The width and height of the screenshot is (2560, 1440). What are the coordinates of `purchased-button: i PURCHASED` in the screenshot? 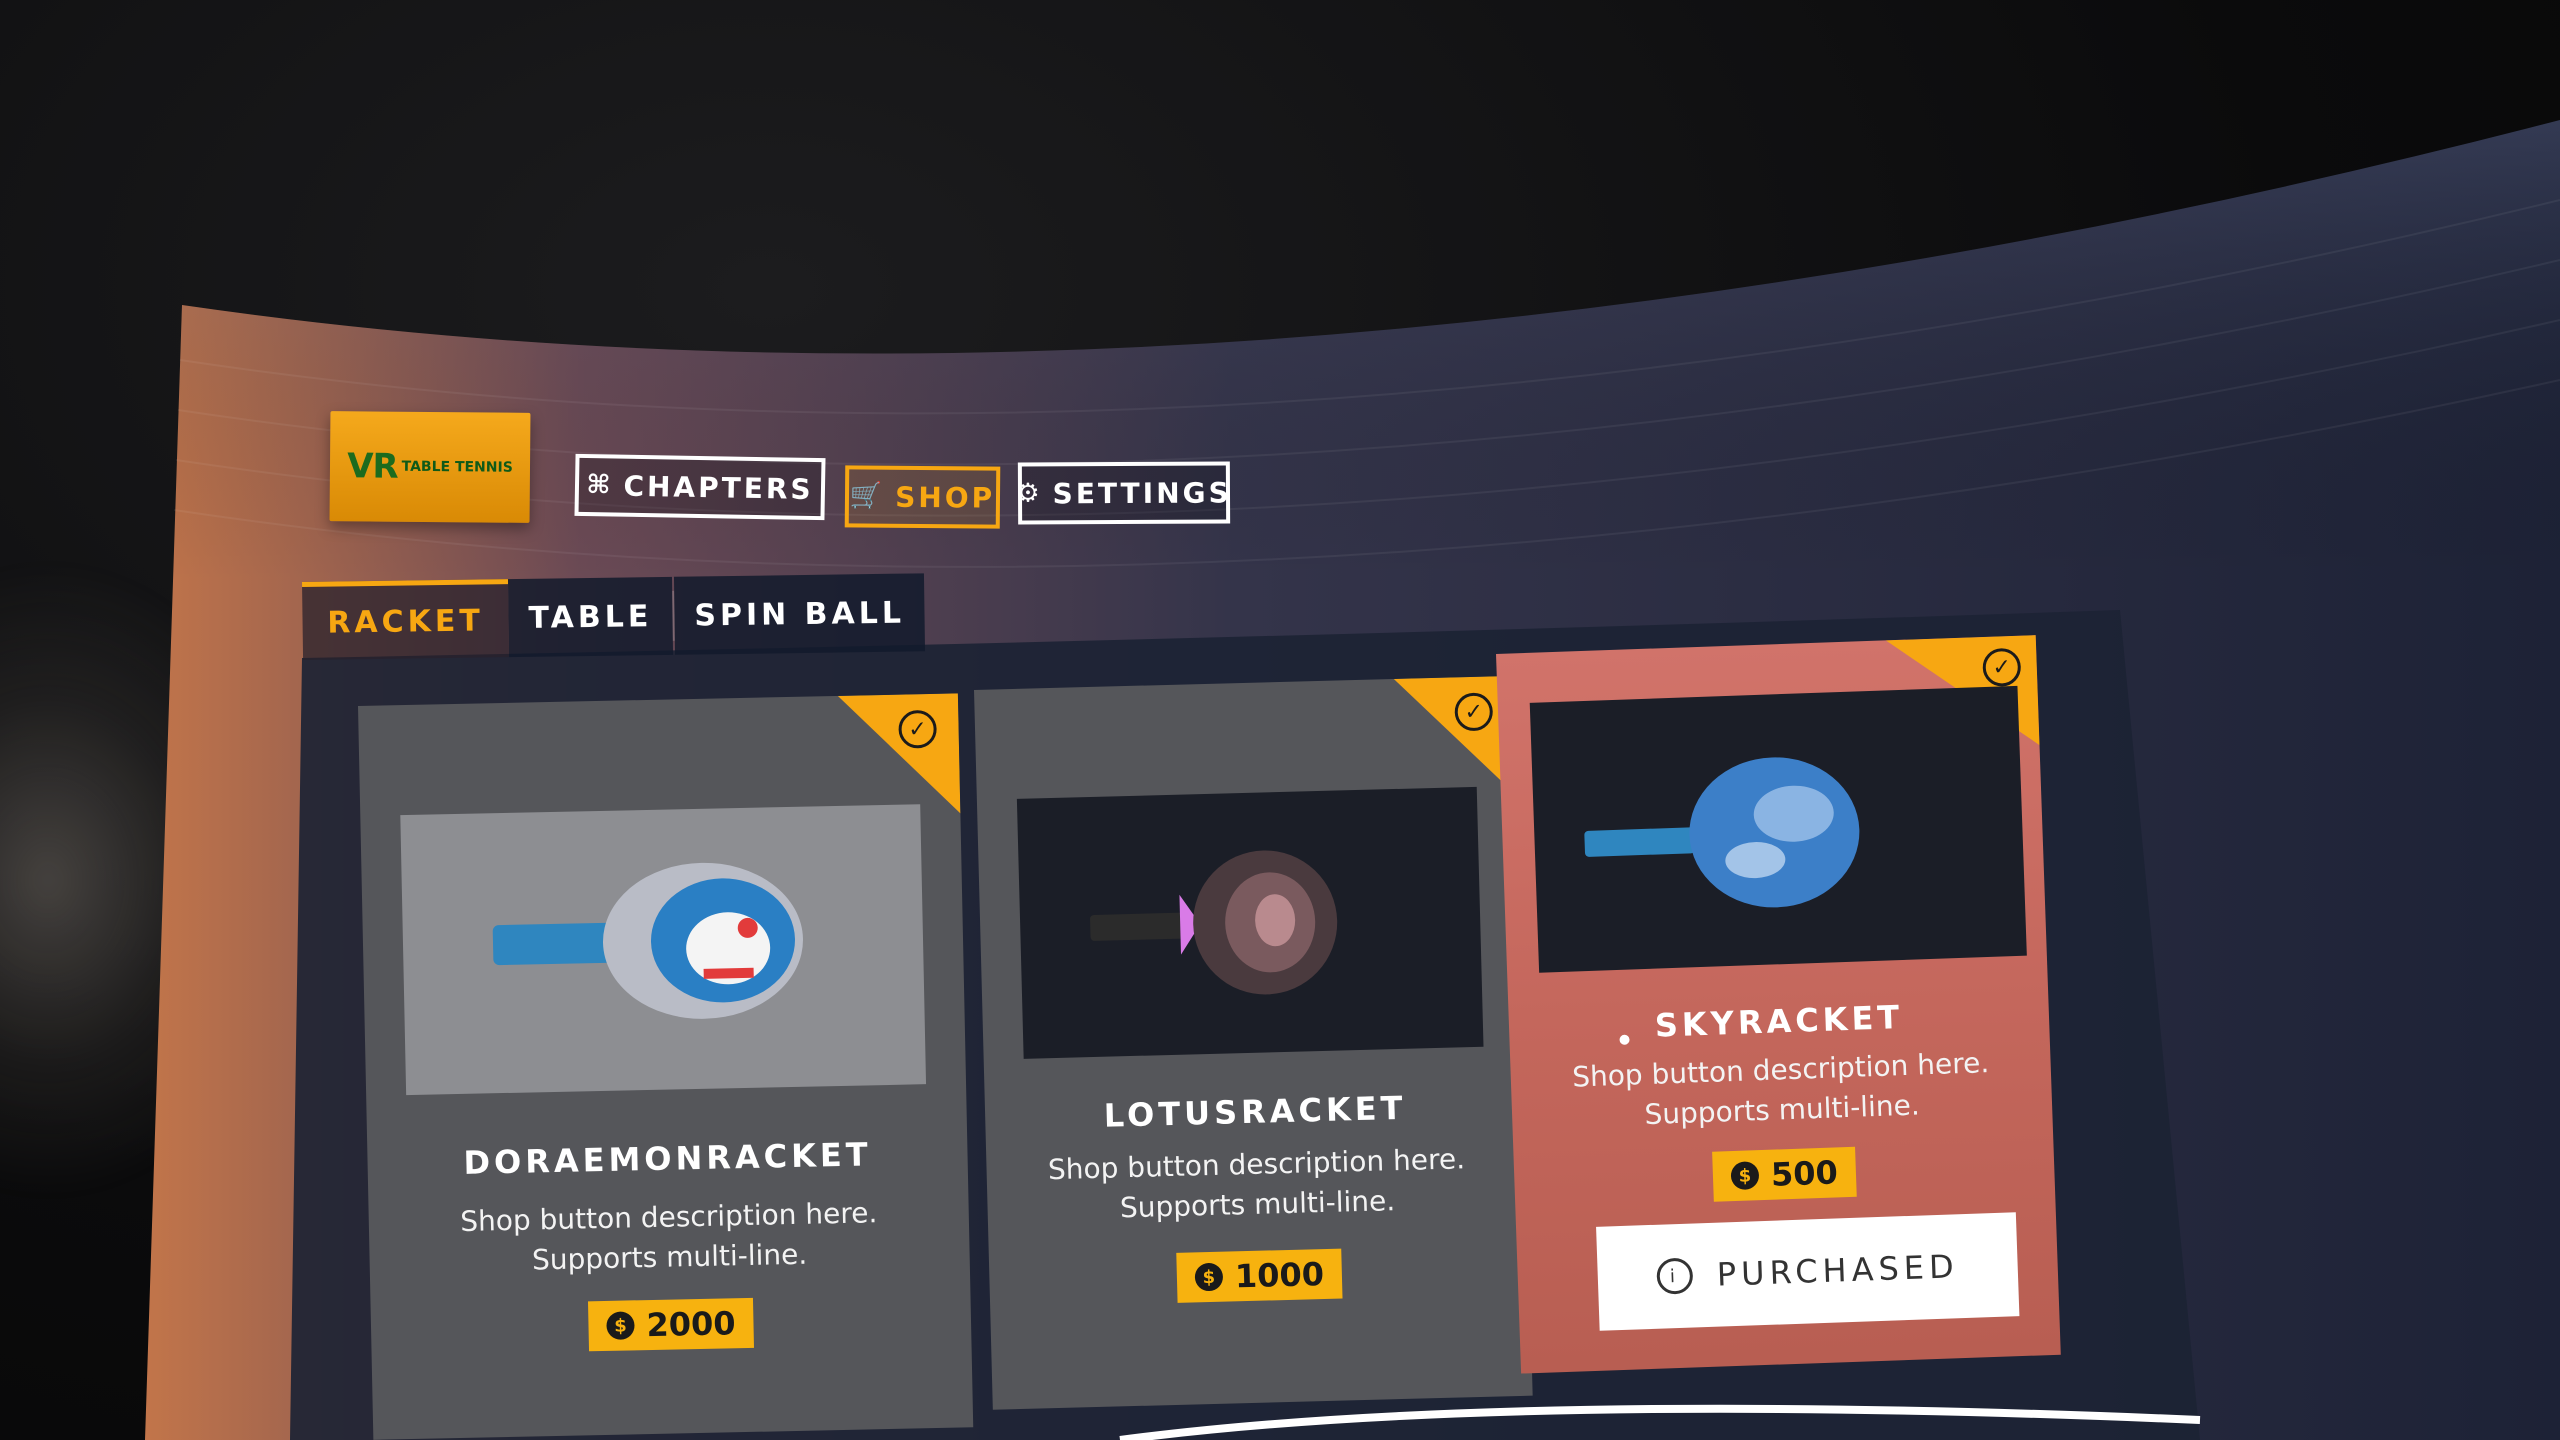 It's located at (1808, 1271).